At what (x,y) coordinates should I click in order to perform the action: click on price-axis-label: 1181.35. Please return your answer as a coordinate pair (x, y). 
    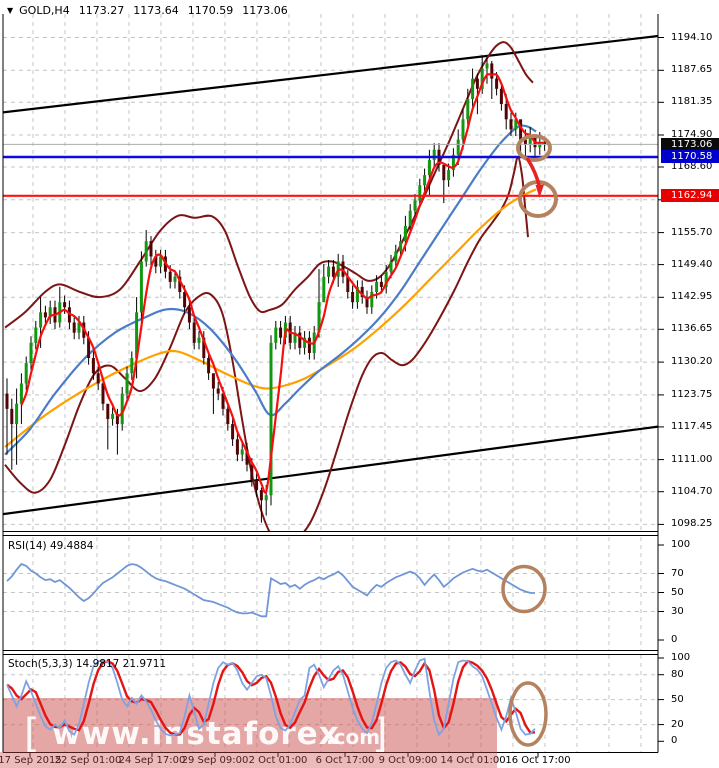
    Looking at the image, I should click on (692, 101).